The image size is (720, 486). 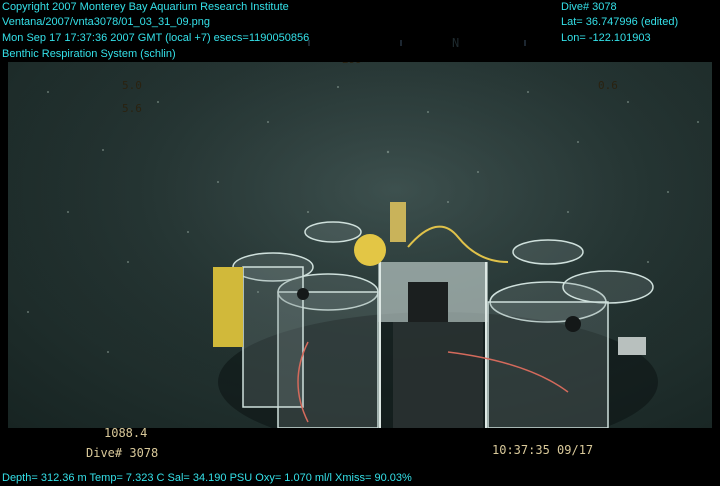 What do you see at coordinates (352, 64) in the screenshot?
I see `heading-value: 299` at bounding box center [352, 64].